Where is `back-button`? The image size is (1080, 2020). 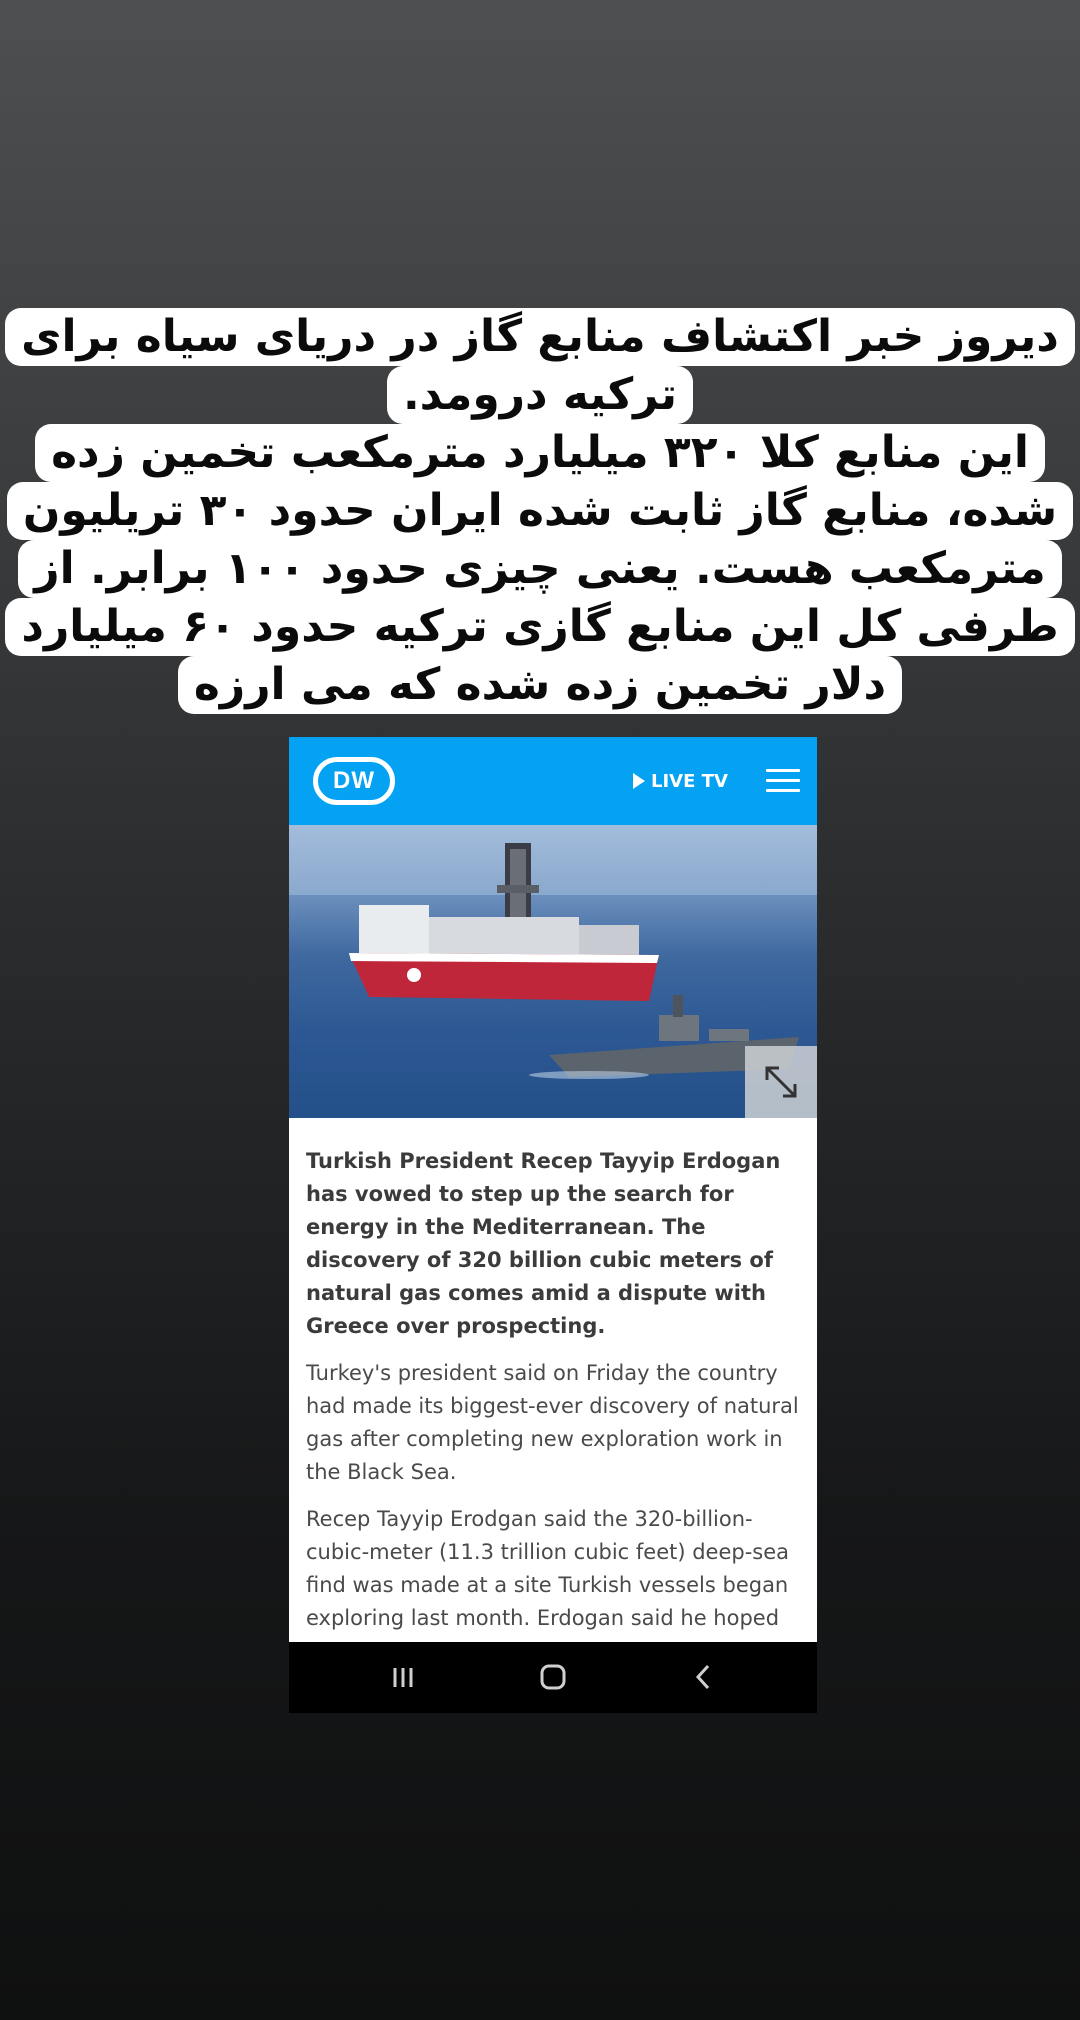 back-button is located at coordinates (702, 1677).